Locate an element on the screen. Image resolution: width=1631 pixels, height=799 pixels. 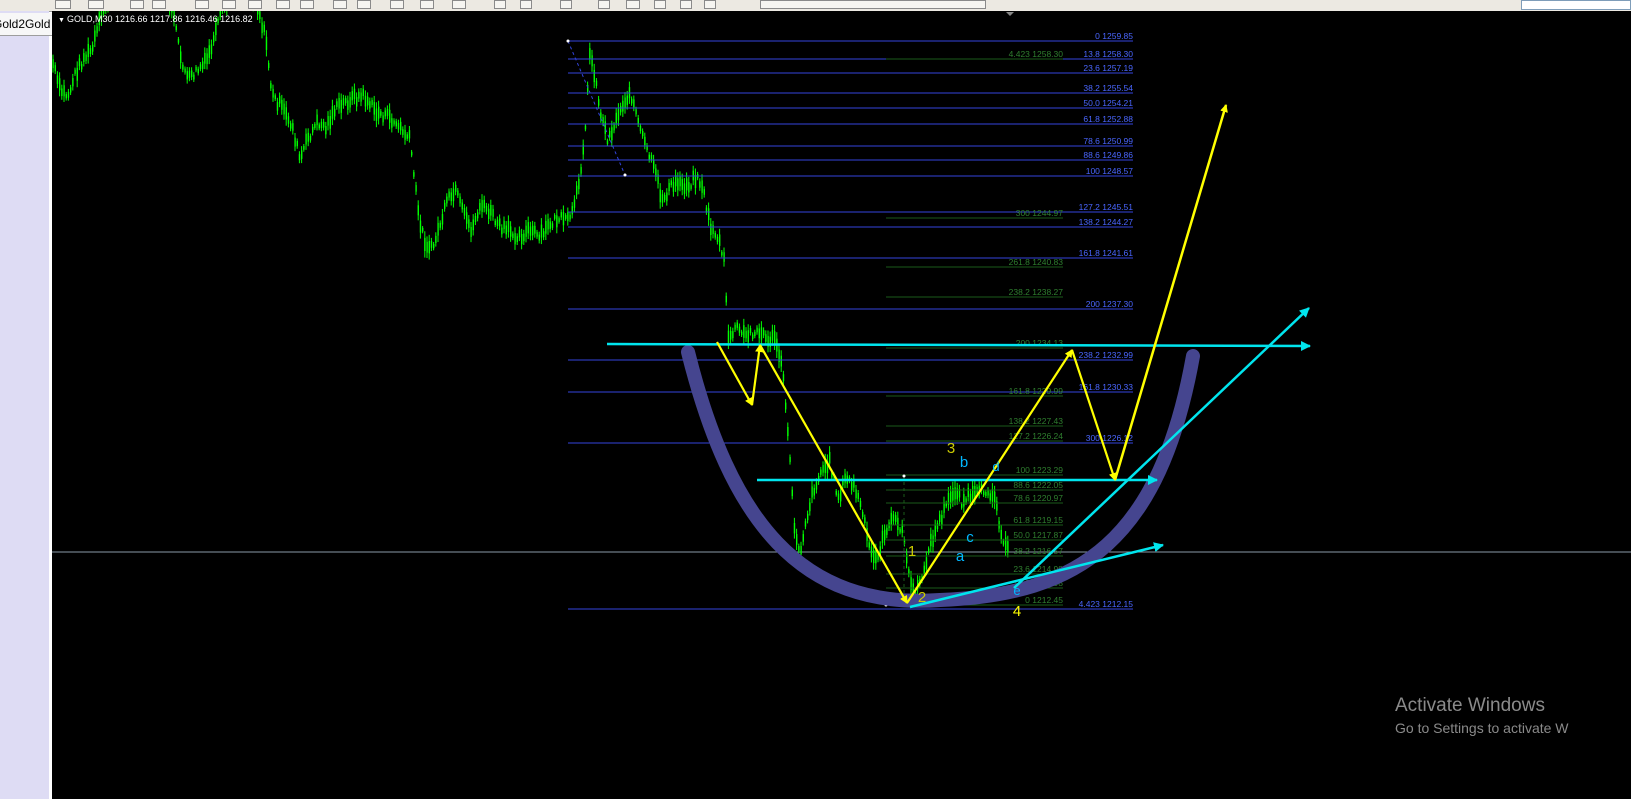
toolbar-crosshair-button is located at coordinates (526, 4).